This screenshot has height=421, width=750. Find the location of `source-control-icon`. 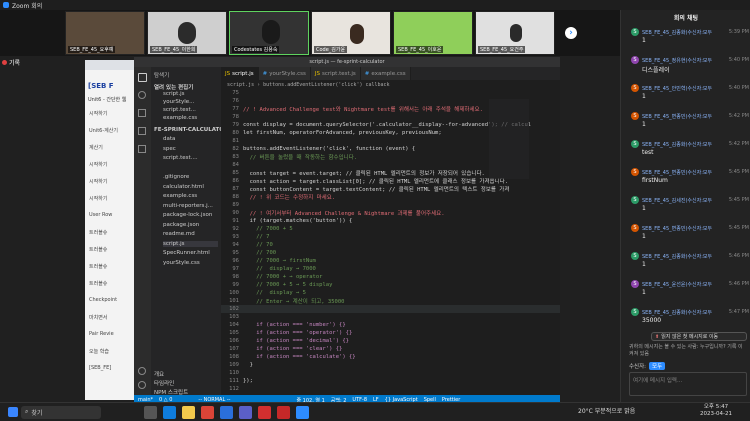

source-control-icon is located at coordinates (142, 113).